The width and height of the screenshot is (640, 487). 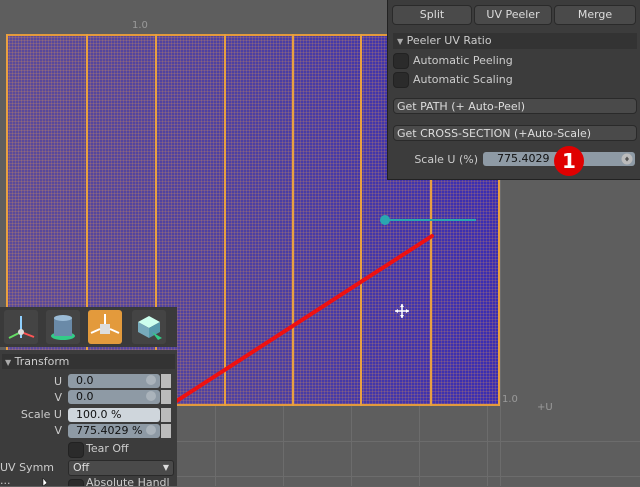 What do you see at coordinates (105, 327) in the screenshot?
I see `move-handle-icon` at bounding box center [105, 327].